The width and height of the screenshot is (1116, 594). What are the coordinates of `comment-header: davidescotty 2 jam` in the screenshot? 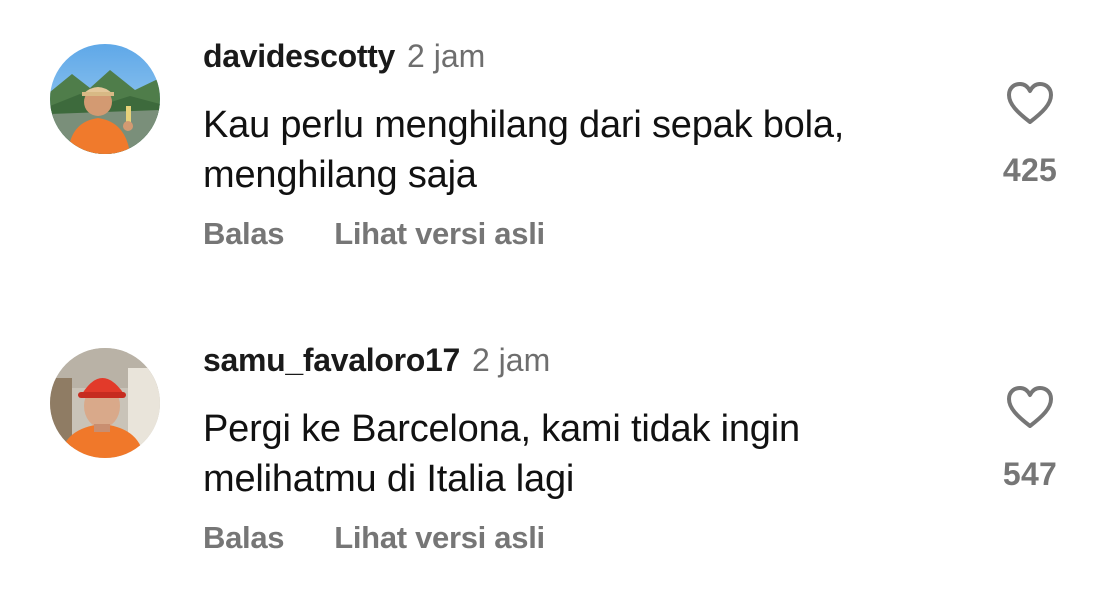 It's located at (344, 60).